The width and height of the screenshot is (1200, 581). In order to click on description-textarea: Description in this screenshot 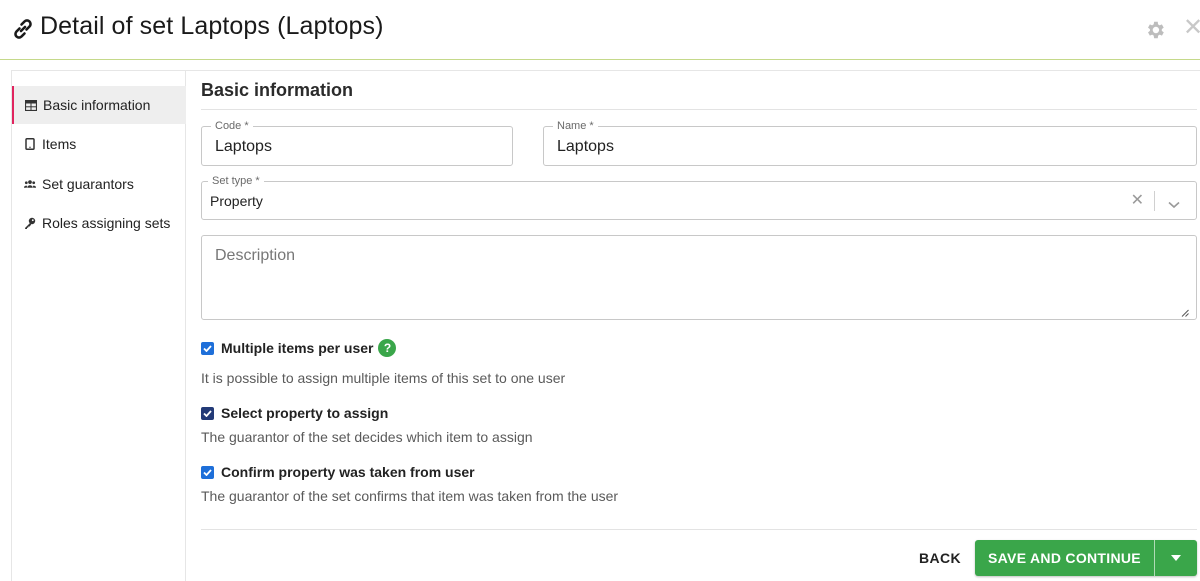, I will do `click(699, 277)`.